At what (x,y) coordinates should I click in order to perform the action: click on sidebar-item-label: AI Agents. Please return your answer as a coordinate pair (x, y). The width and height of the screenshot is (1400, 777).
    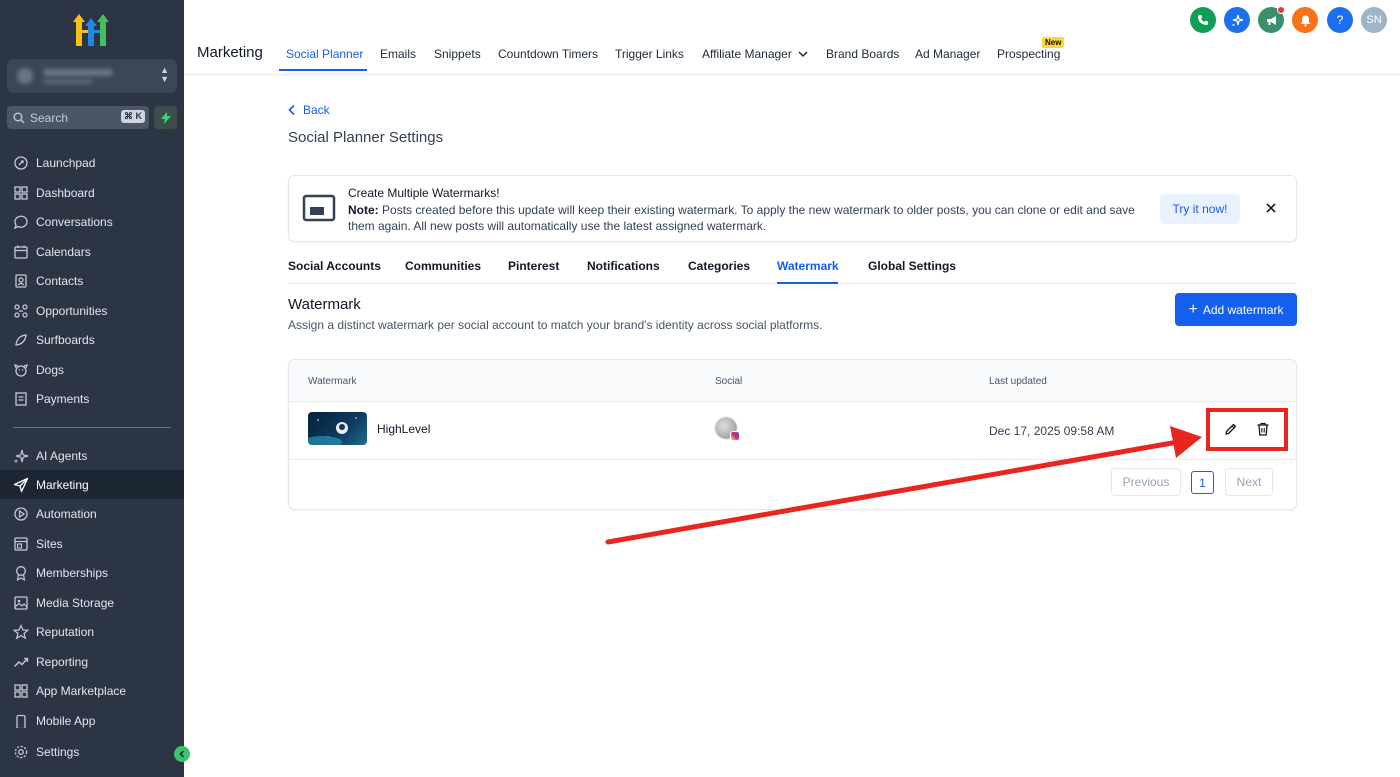
    Looking at the image, I should click on (62, 455).